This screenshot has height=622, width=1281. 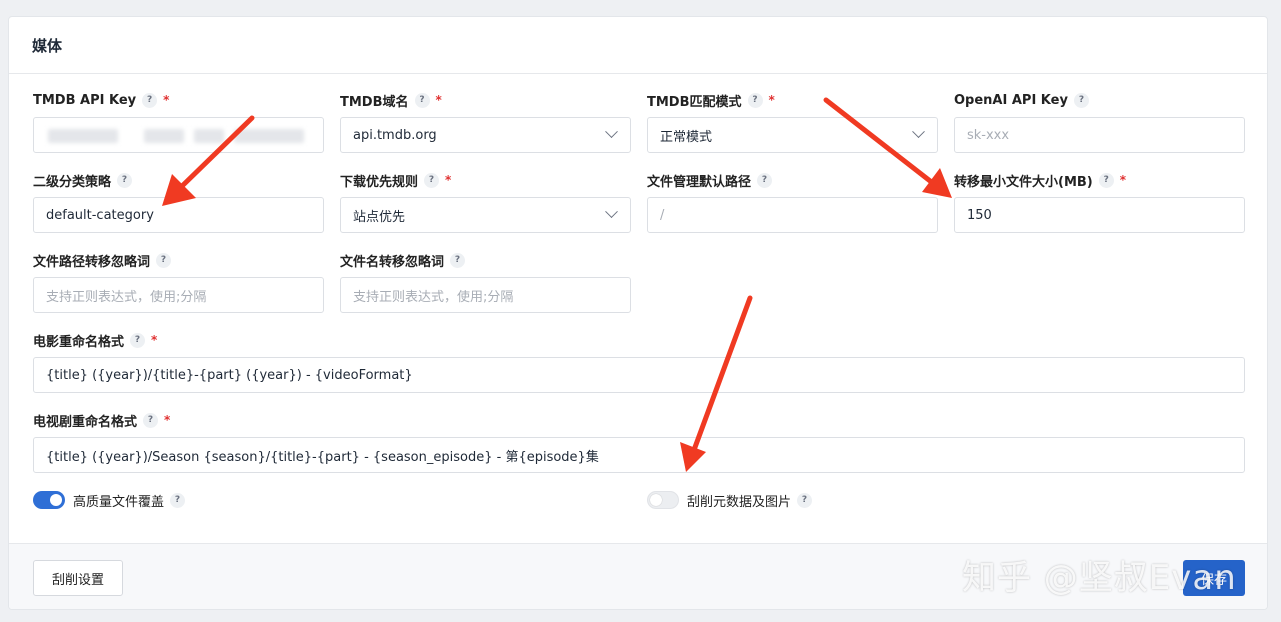 I want to click on section-title: 媒体, so click(x=47, y=45).